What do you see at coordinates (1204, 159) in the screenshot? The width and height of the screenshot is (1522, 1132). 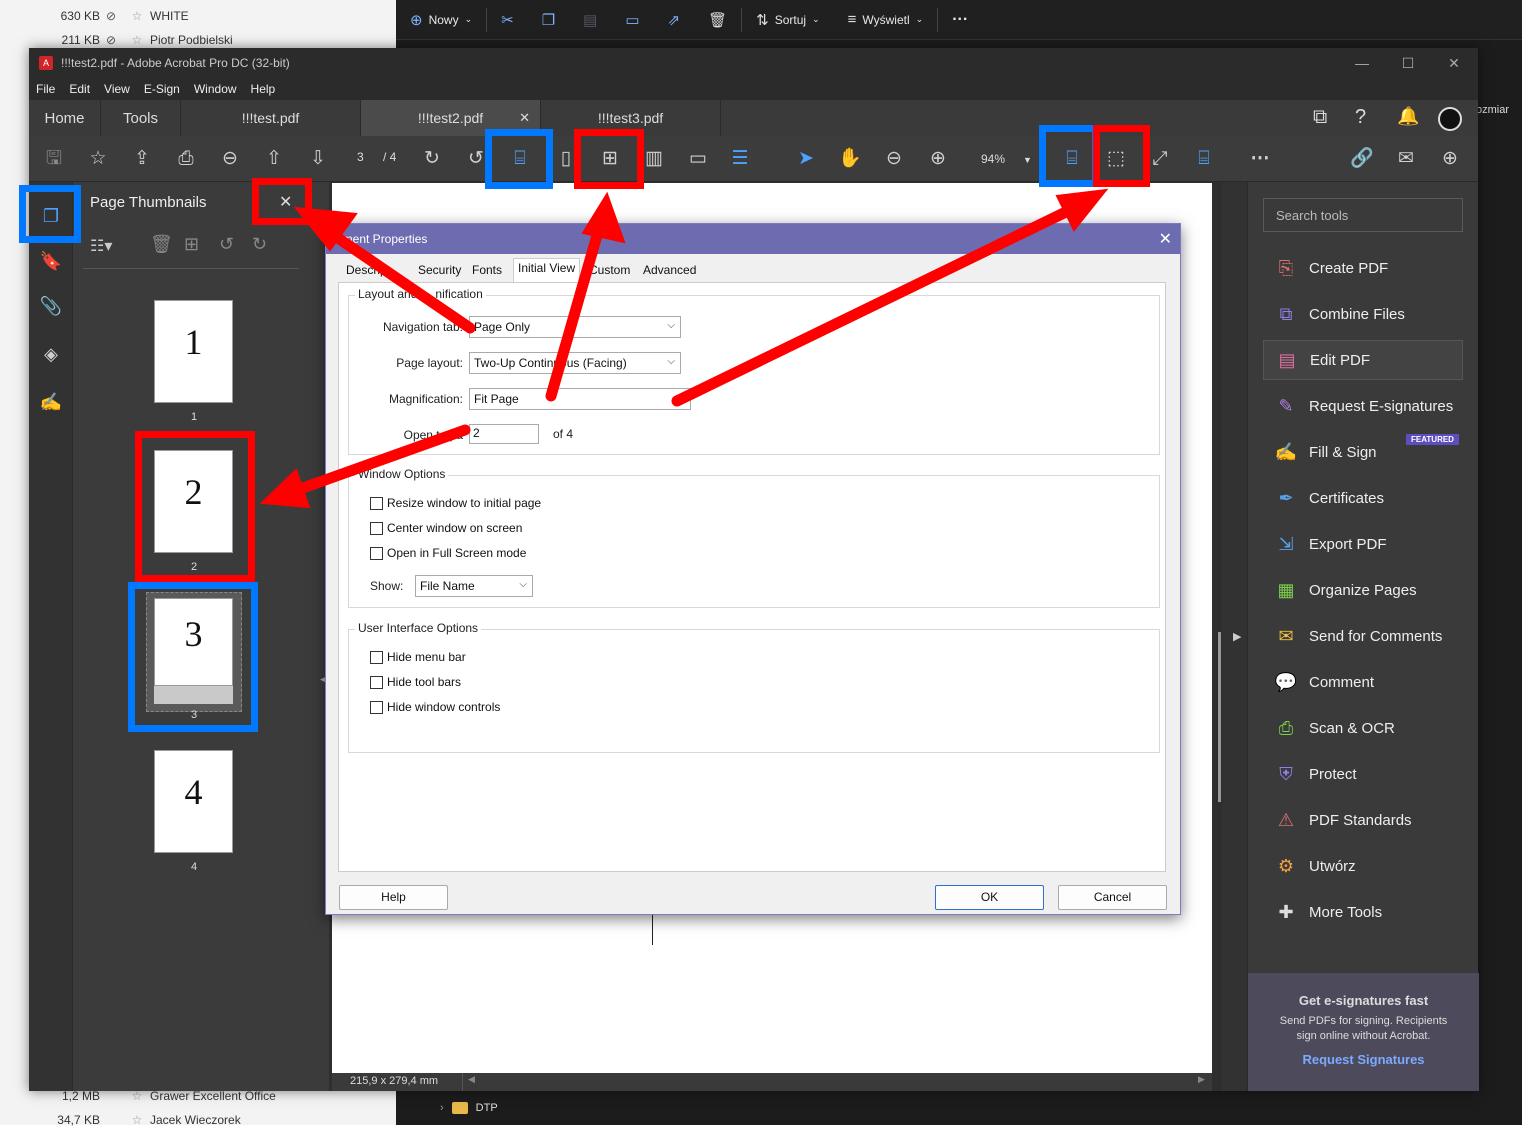 I see `page-display-icon: ⌸` at bounding box center [1204, 159].